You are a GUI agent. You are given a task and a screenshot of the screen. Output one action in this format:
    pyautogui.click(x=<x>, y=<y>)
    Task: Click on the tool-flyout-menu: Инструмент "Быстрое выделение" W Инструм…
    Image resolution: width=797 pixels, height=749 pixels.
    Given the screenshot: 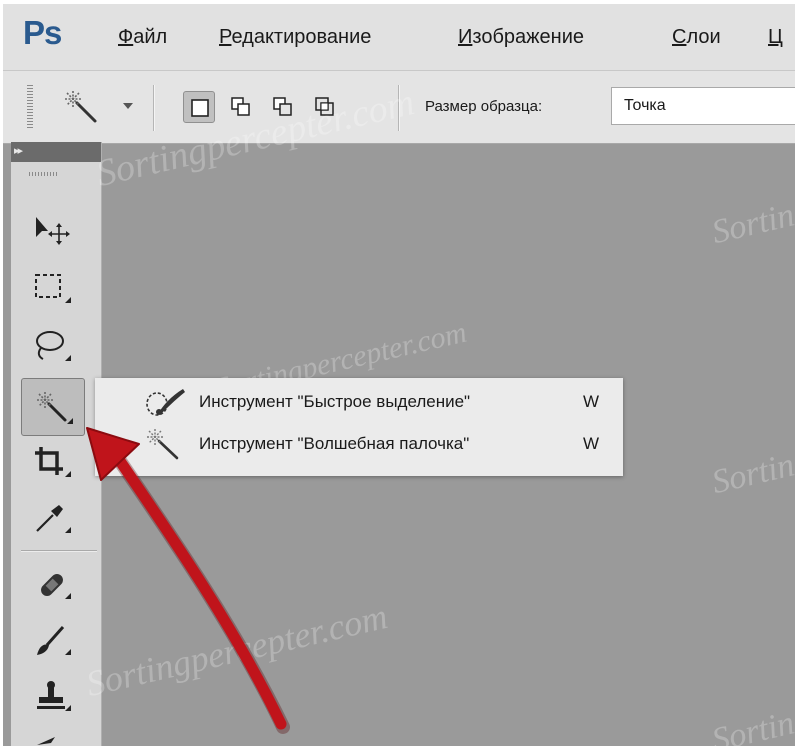 What is the action you would take?
    pyautogui.click(x=359, y=427)
    